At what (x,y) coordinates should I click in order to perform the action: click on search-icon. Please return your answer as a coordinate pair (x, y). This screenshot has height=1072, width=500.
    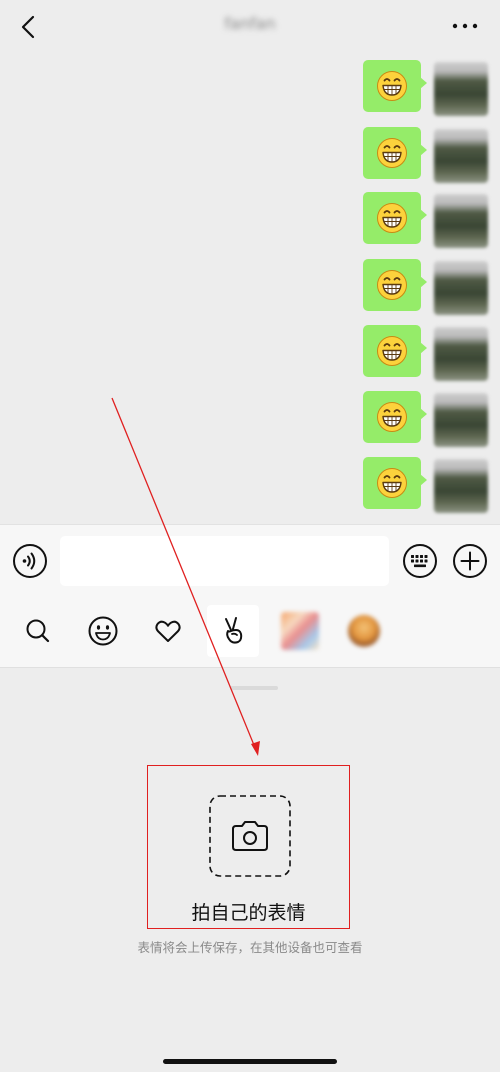
    Looking at the image, I should click on (38, 631).